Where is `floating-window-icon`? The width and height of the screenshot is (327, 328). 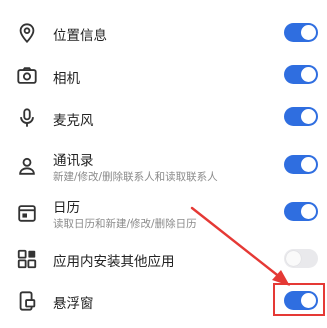
floating-window-icon is located at coordinates (27, 301).